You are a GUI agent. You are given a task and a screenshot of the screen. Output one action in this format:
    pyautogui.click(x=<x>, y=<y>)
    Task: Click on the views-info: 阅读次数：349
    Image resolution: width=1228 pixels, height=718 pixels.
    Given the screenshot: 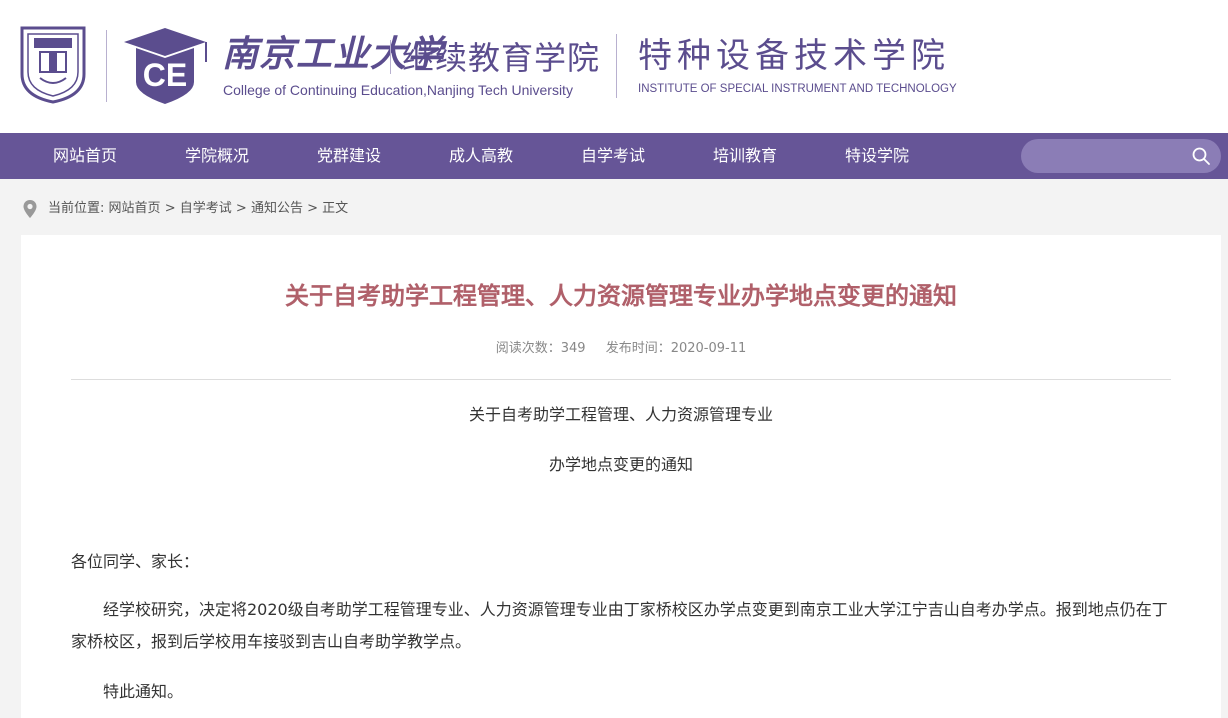 What is the action you would take?
    pyautogui.click(x=541, y=348)
    